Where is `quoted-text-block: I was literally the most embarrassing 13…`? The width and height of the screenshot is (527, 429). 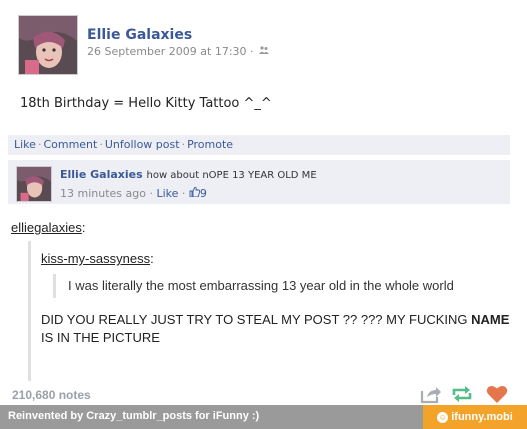
quoted-text-block: I was literally the most embarrassing 13… is located at coordinates (253, 286).